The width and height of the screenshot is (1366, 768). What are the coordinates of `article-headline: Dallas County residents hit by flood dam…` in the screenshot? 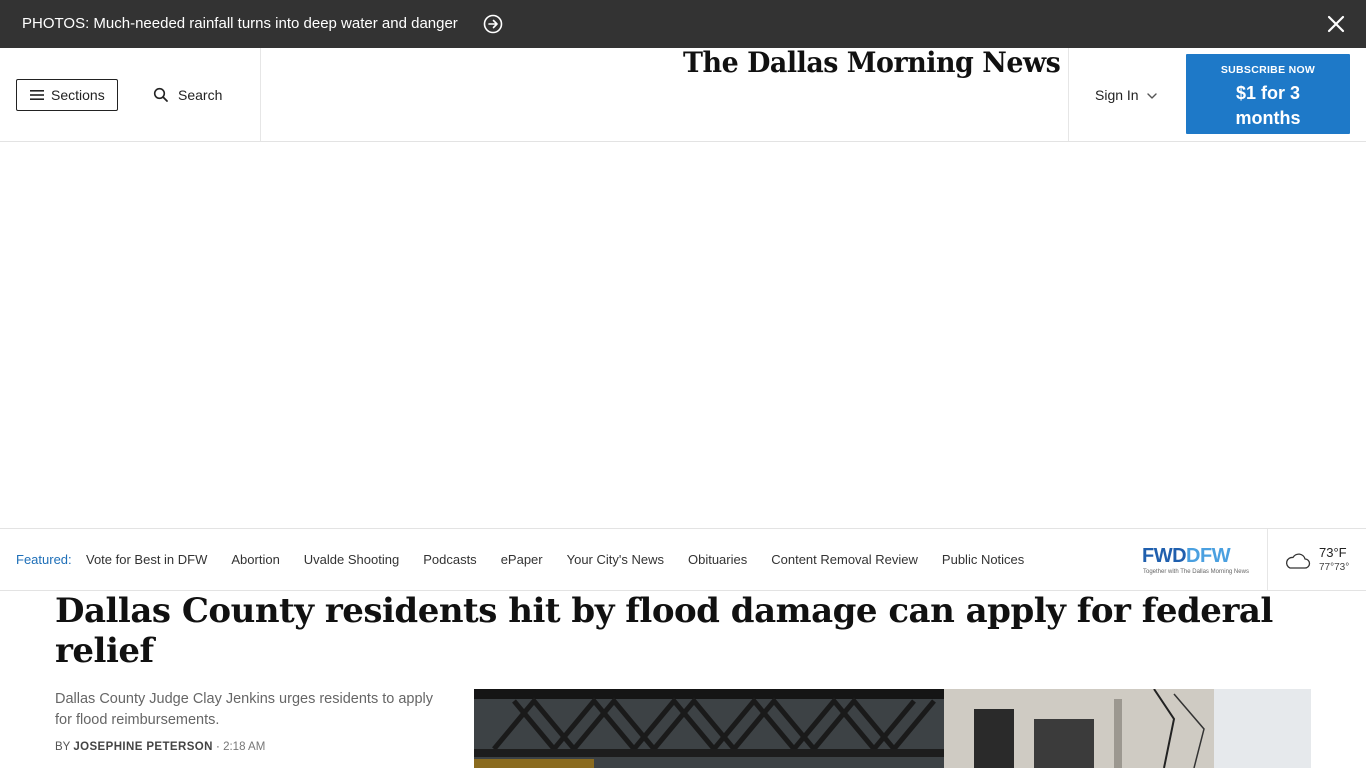 It's located at (665, 631).